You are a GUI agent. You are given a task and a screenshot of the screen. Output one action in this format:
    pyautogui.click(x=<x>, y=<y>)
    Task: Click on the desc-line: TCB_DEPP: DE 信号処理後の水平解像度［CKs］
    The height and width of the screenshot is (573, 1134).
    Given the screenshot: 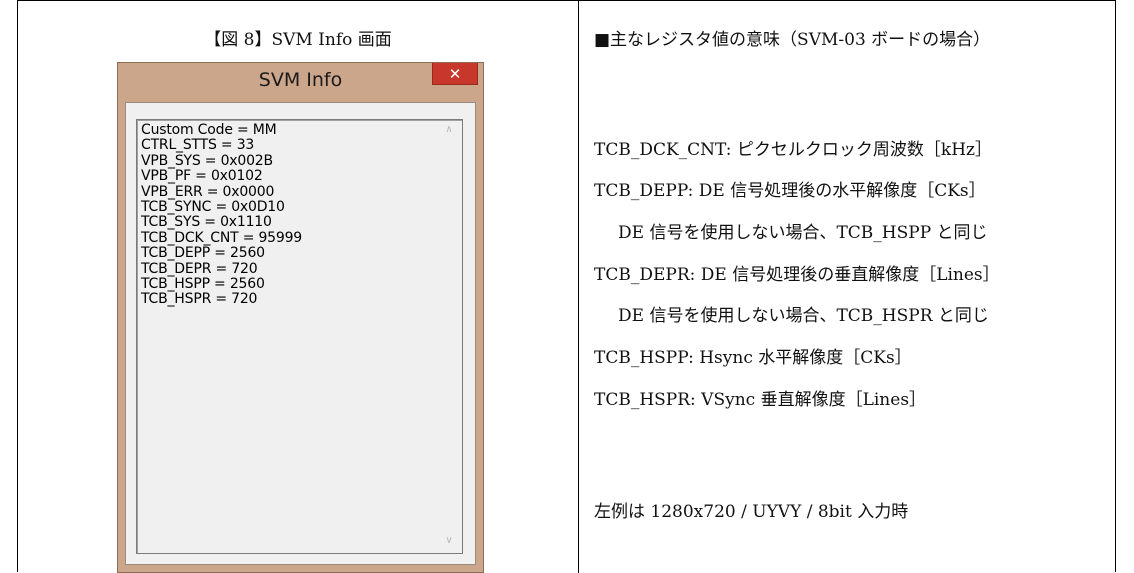 What is the action you would take?
    pyautogui.click(x=790, y=191)
    